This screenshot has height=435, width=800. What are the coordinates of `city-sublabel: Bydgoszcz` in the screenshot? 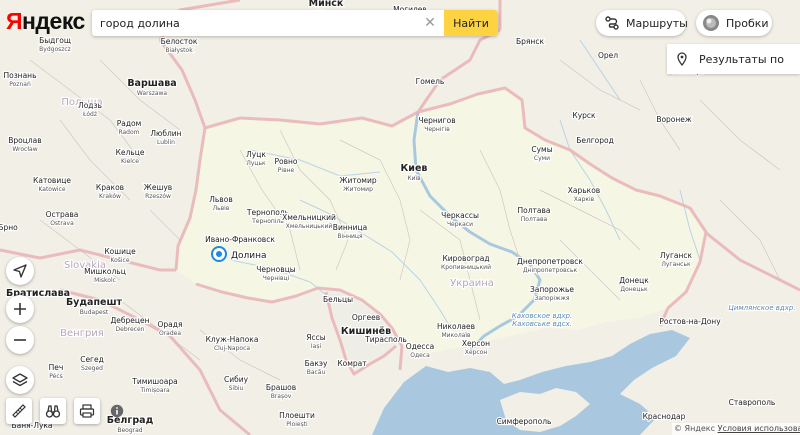 It's located at (55, 49).